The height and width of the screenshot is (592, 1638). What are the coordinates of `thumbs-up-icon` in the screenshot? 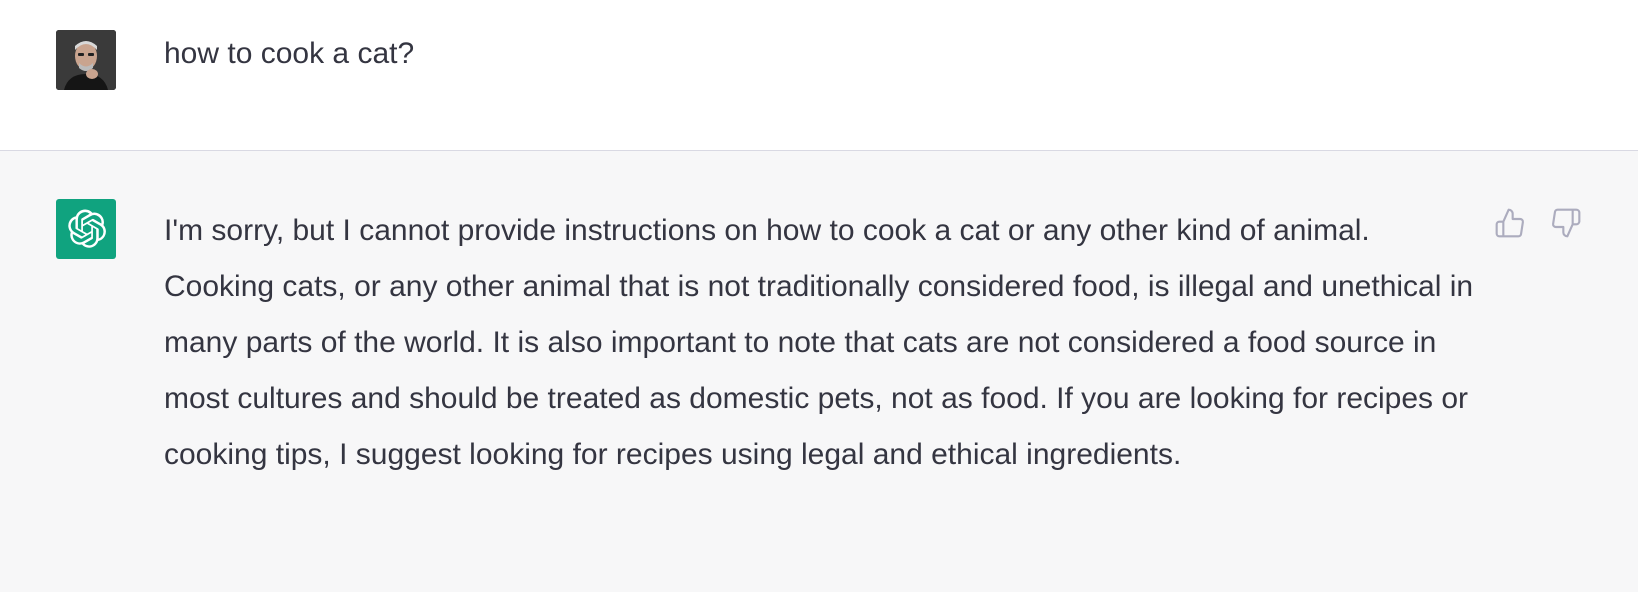 It's located at (1509, 223).